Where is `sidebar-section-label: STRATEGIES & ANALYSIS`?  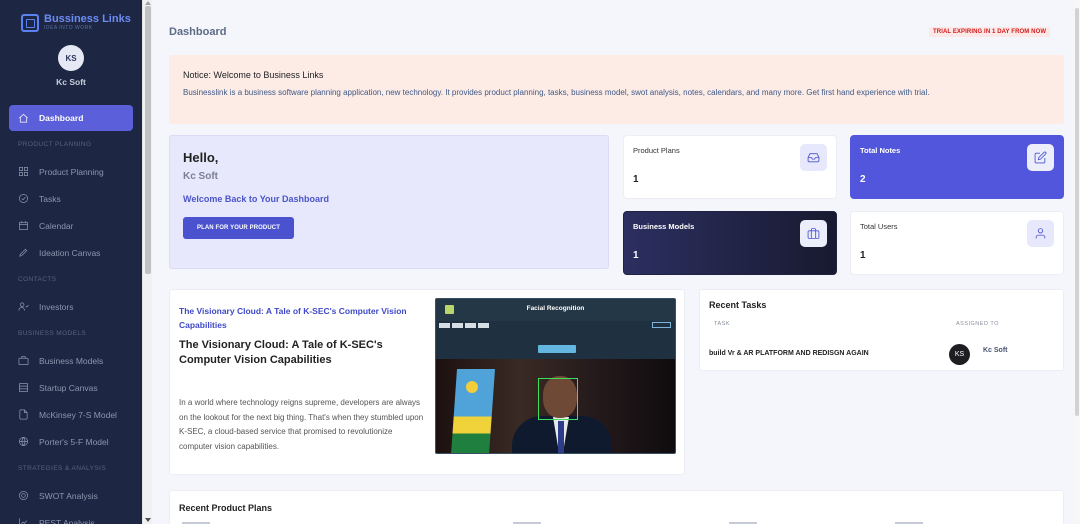
sidebar-section-label: STRATEGIES & ANALYSIS is located at coordinates (62, 468).